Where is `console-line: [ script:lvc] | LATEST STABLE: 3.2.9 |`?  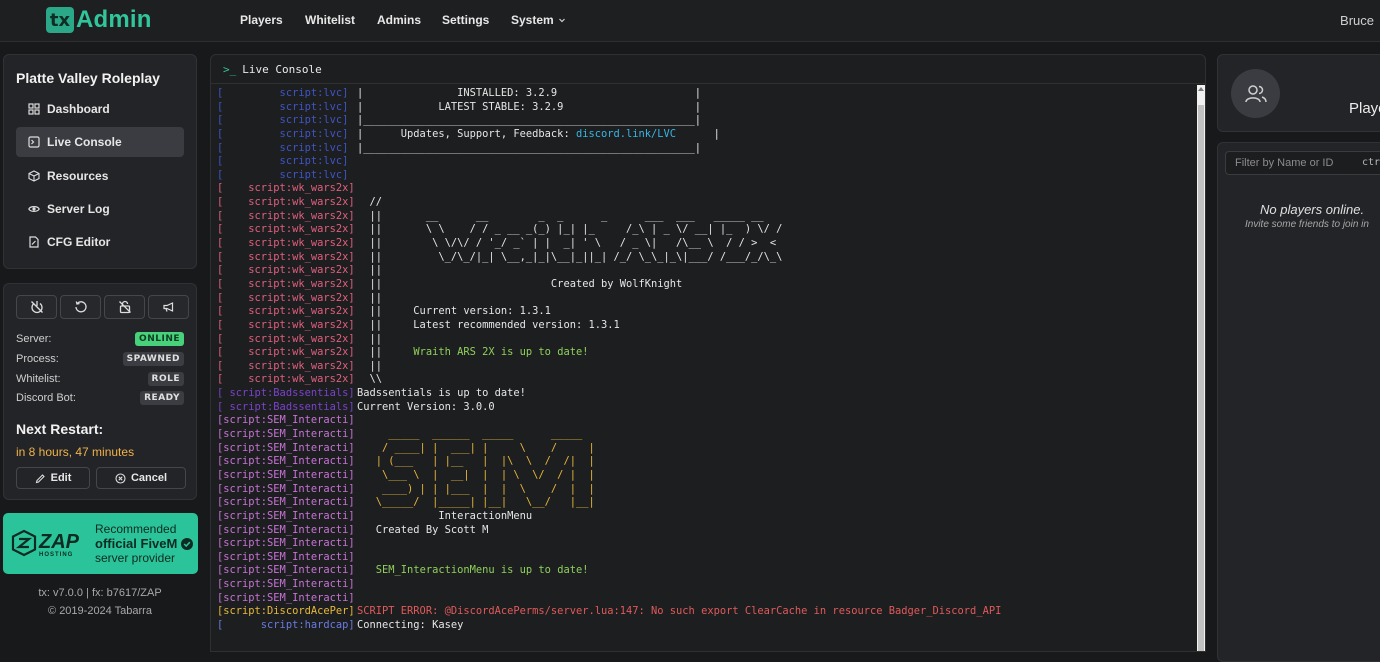 console-line: [ script:lvc] | LATEST STABLE: 3.2.9 | is located at coordinates (706, 108).